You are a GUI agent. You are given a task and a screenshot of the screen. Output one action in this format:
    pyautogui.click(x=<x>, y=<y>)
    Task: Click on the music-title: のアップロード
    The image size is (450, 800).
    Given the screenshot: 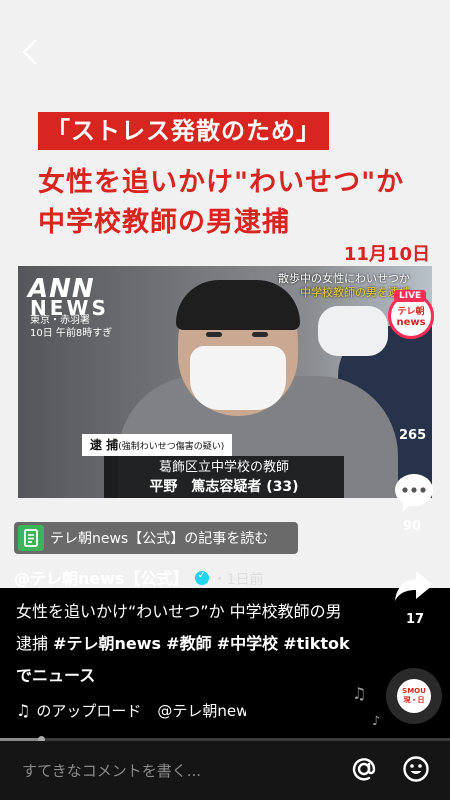 What is the action you would take?
    pyautogui.click(x=89, y=711)
    